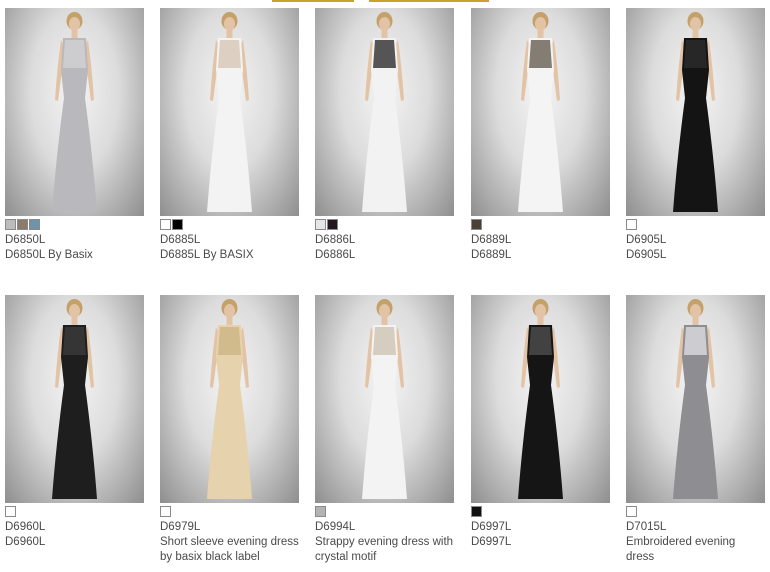 The image size is (770, 572). Describe the element at coordinates (541, 542) in the screenshot. I see `product-name: D6997L` at that location.